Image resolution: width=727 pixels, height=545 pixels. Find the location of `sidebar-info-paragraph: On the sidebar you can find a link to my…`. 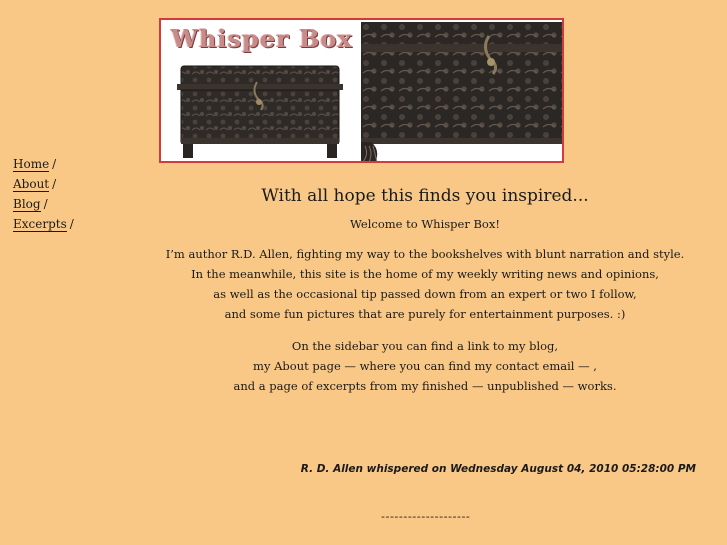

sidebar-info-paragraph: On the sidebar you can find a link to my… is located at coordinates (425, 366).